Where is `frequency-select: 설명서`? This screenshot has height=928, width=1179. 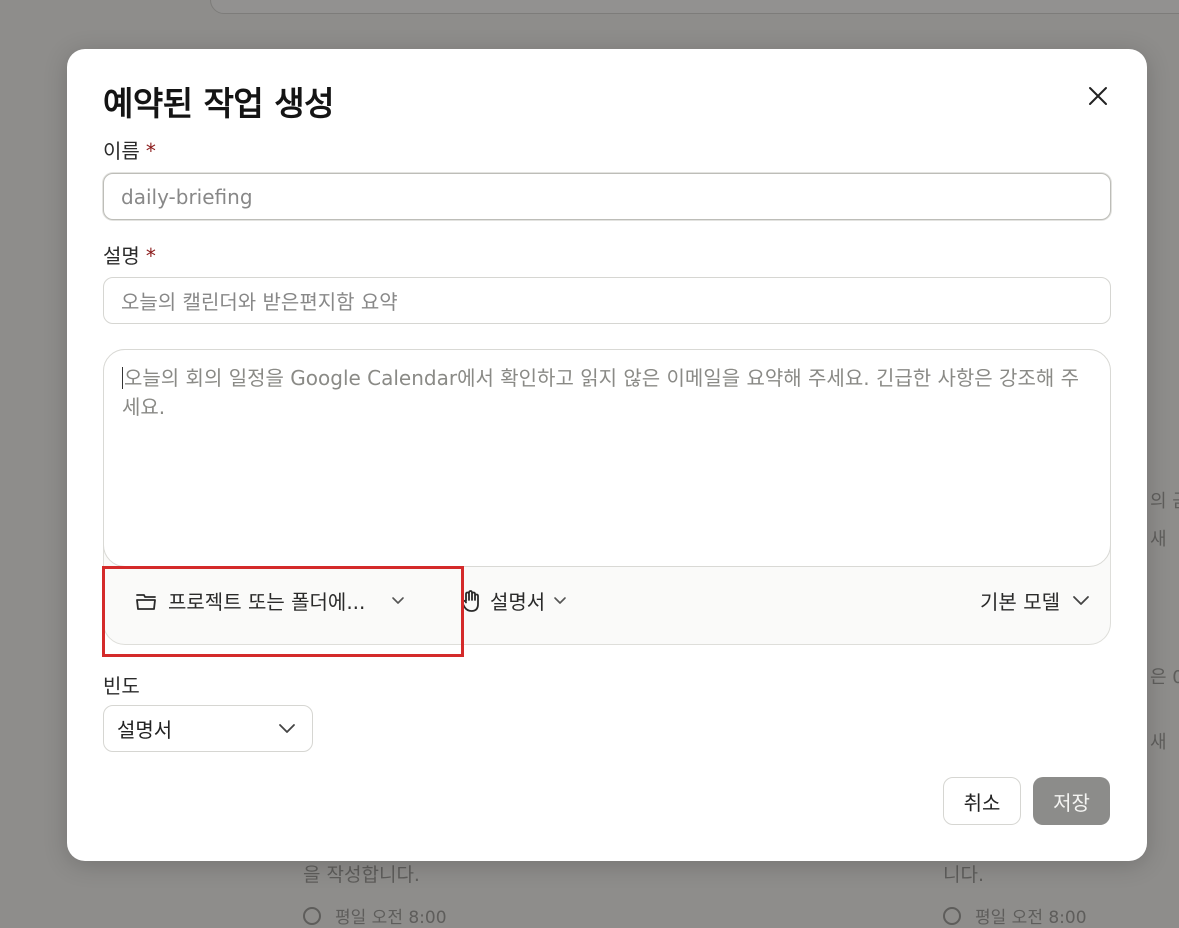 frequency-select: 설명서 is located at coordinates (208, 728).